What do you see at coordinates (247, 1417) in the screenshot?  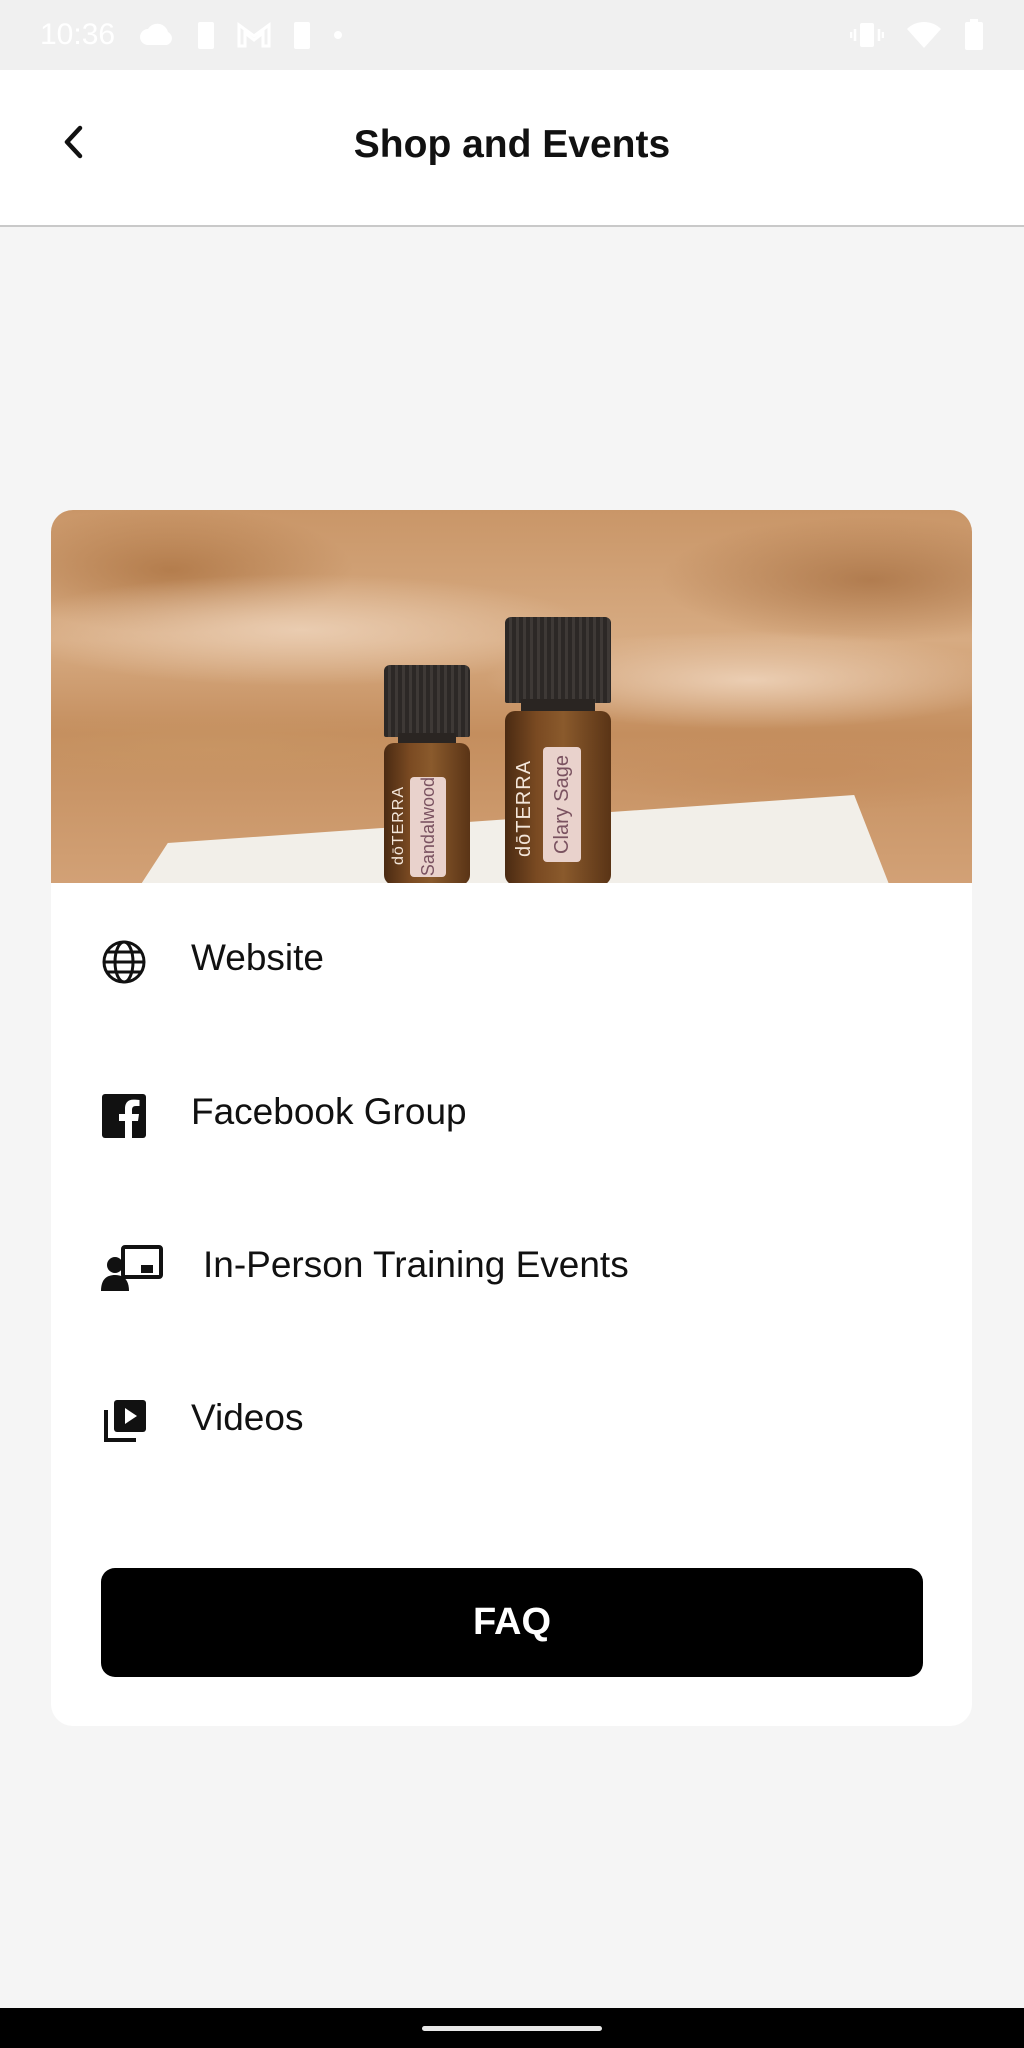 I see `menu-item-label: Videos` at bounding box center [247, 1417].